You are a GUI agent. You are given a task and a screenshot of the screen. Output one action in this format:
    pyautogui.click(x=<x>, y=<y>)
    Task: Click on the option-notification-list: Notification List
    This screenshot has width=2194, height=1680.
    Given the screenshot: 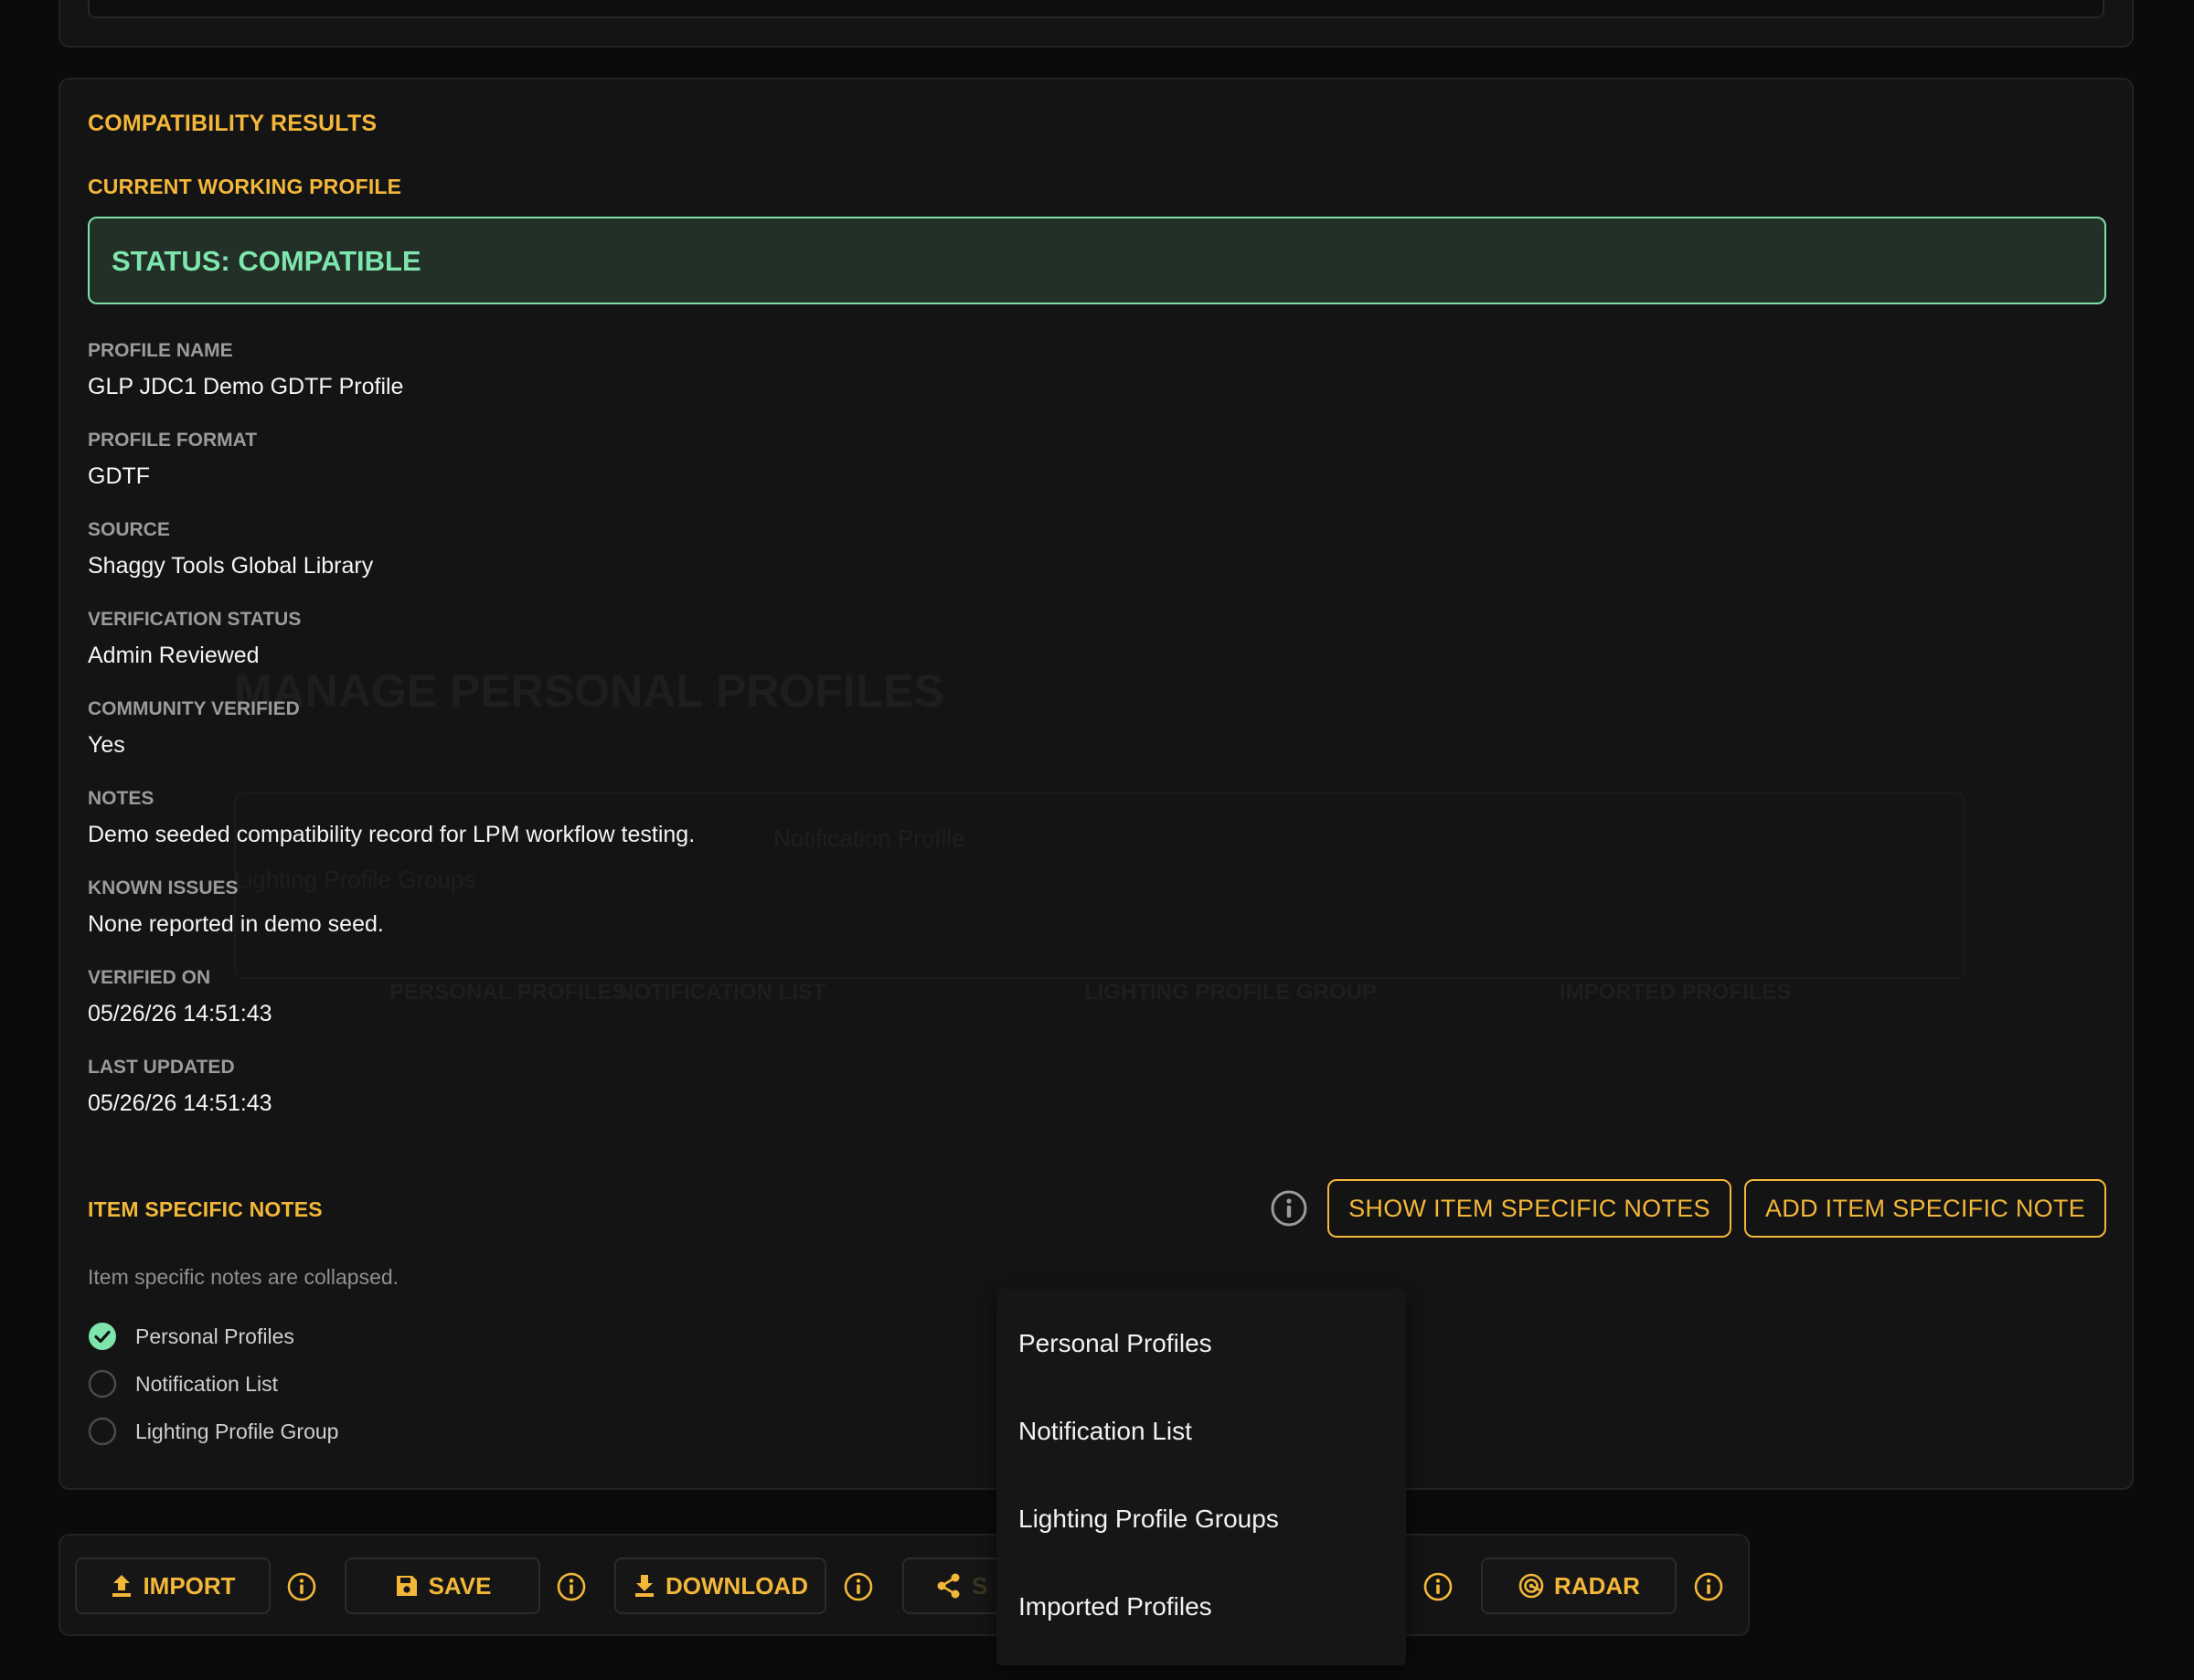 What is the action you would take?
    pyautogui.click(x=183, y=1384)
    